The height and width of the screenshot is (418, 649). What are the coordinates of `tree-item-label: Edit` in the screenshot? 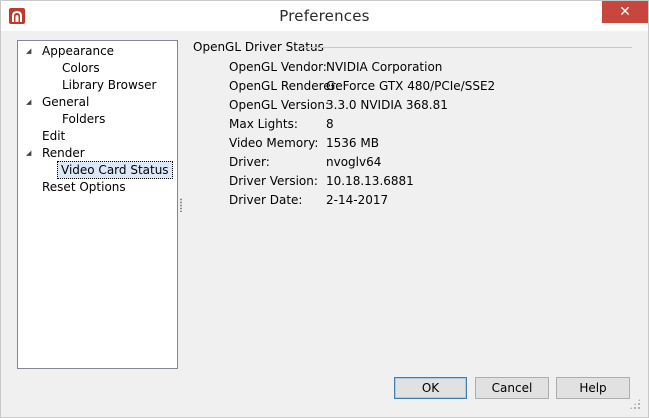 It's located at (54, 136).